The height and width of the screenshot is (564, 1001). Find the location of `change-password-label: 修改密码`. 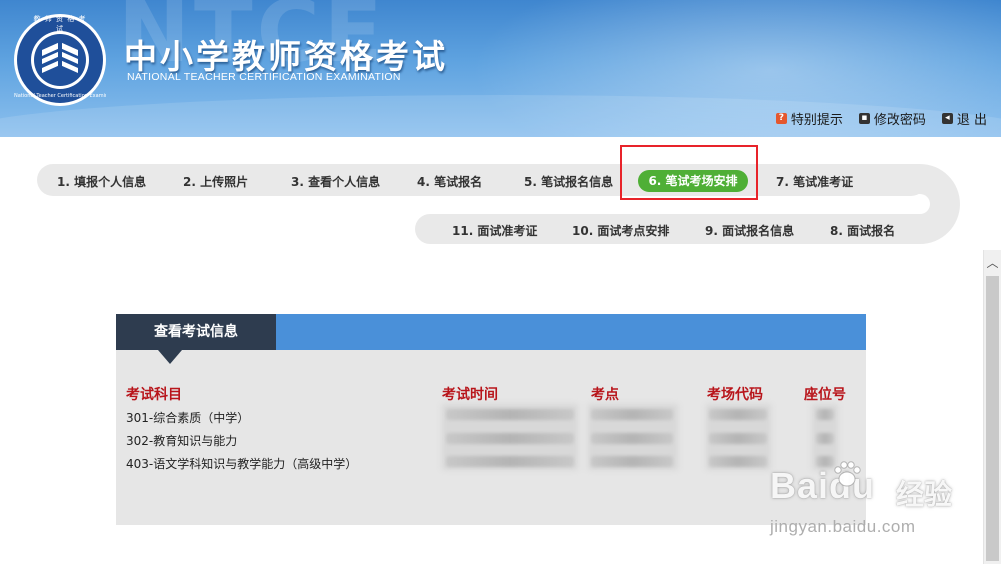

change-password-label: 修改密码 is located at coordinates (899, 120).